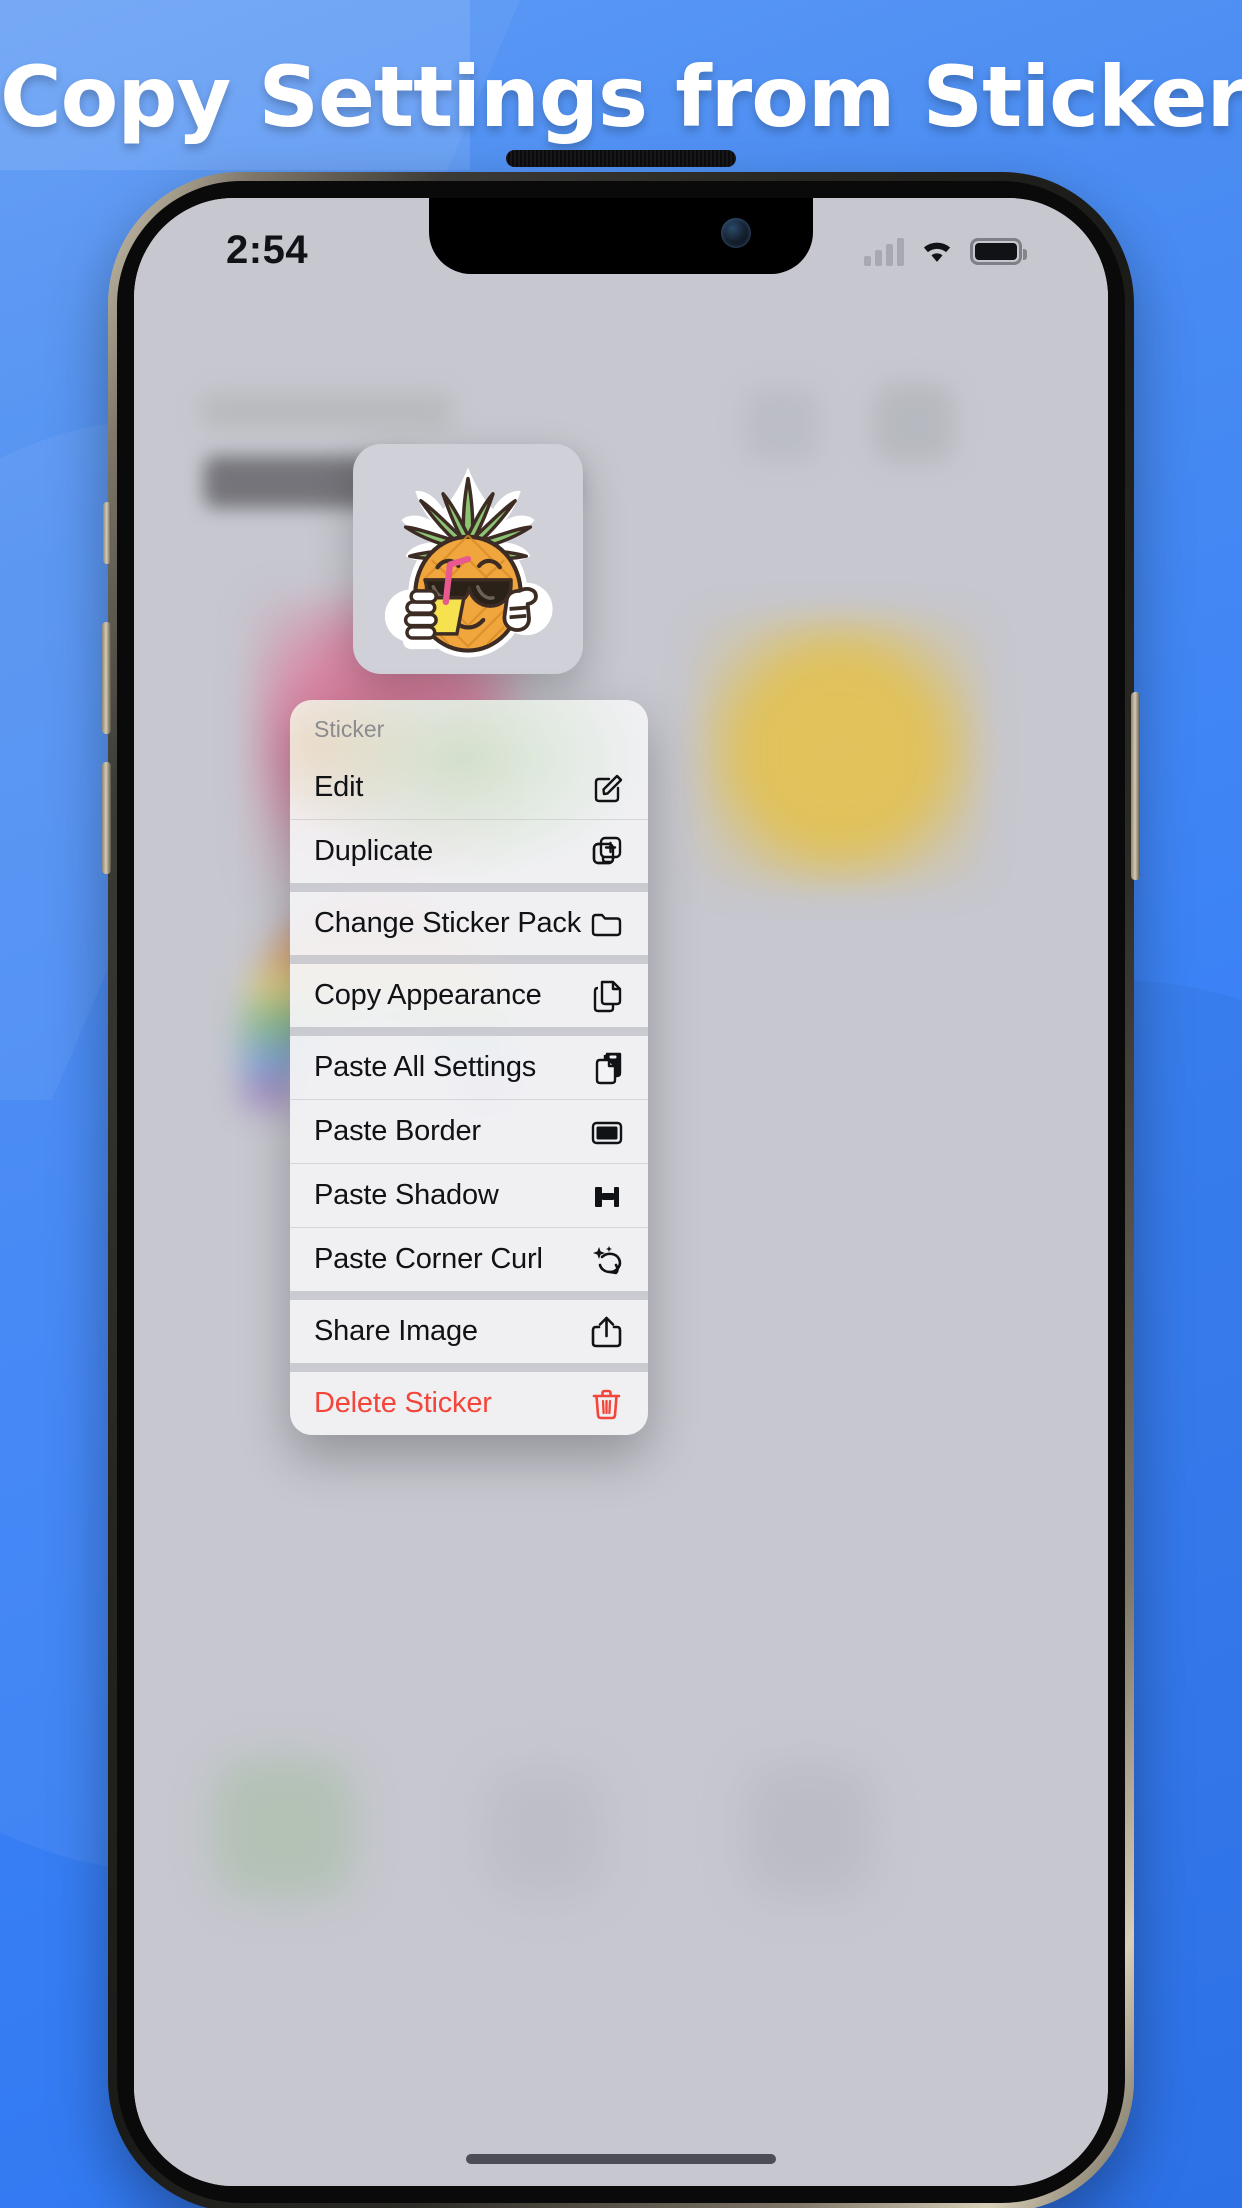  I want to click on phone-notch, so click(621, 236).